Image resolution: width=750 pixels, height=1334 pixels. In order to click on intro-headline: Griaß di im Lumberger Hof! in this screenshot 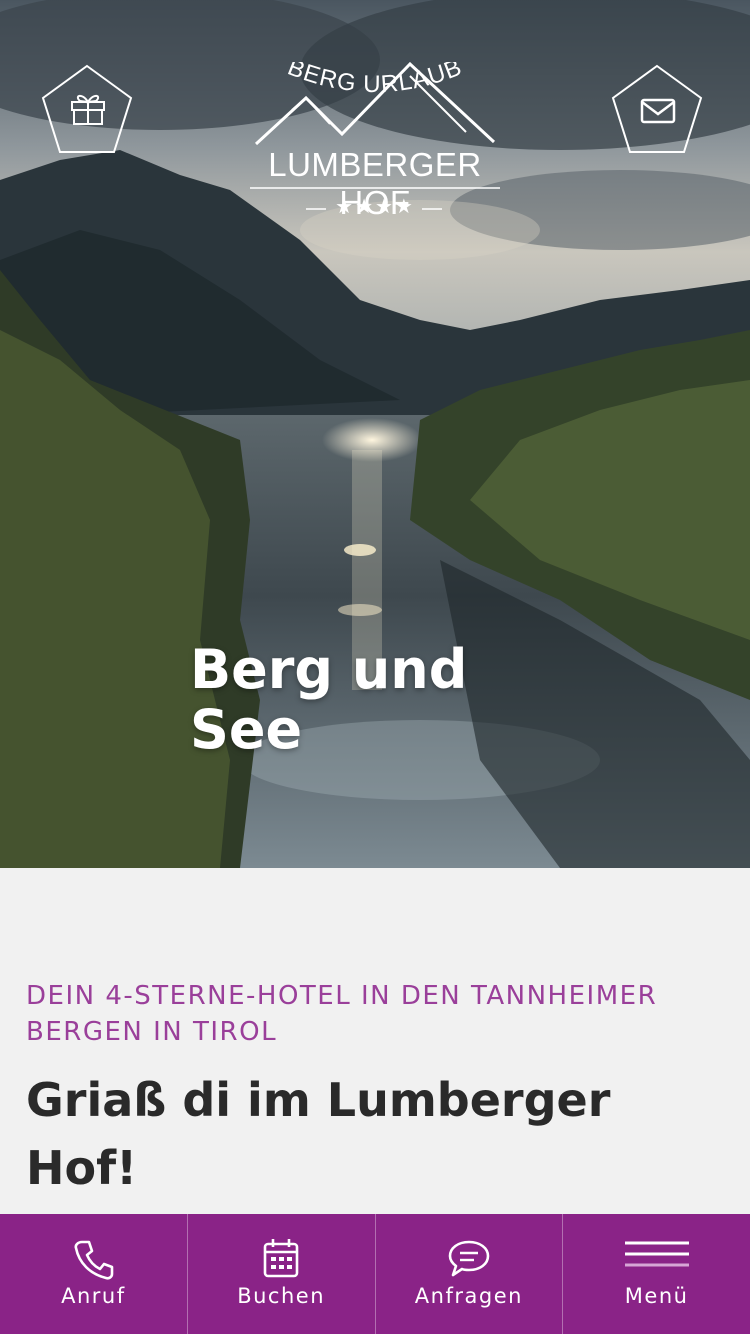, I will do `click(318, 1134)`.